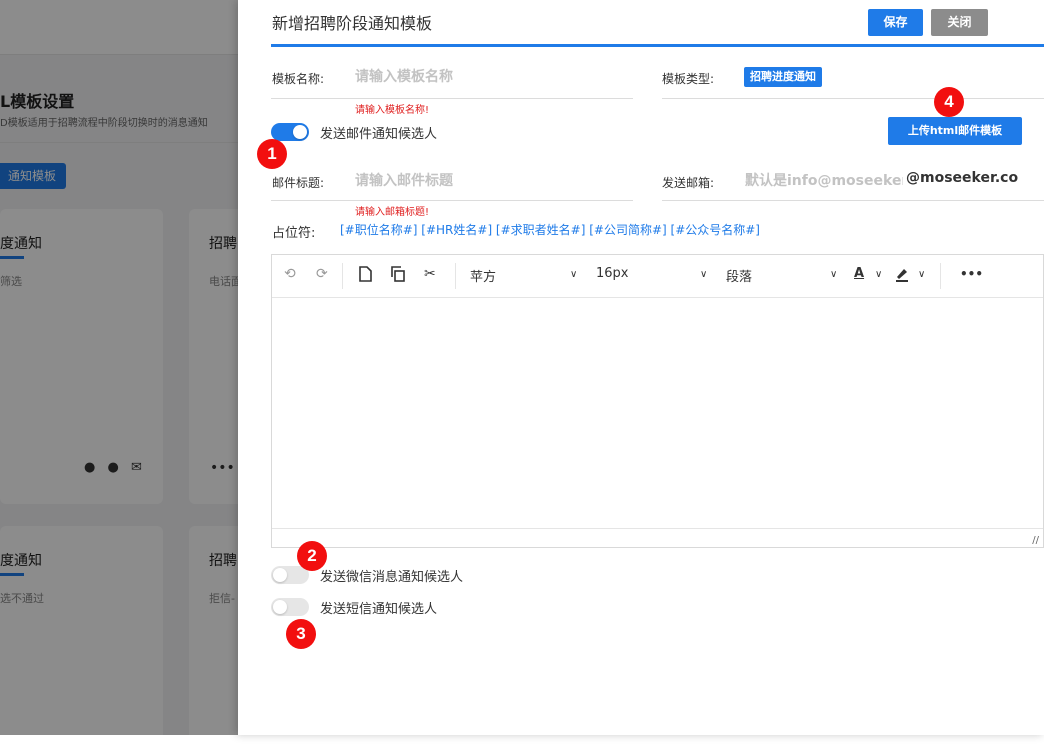 This screenshot has height=746, width=1044. I want to click on wechat-notify-label: 发送微信消息通知候选人, so click(392, 577).